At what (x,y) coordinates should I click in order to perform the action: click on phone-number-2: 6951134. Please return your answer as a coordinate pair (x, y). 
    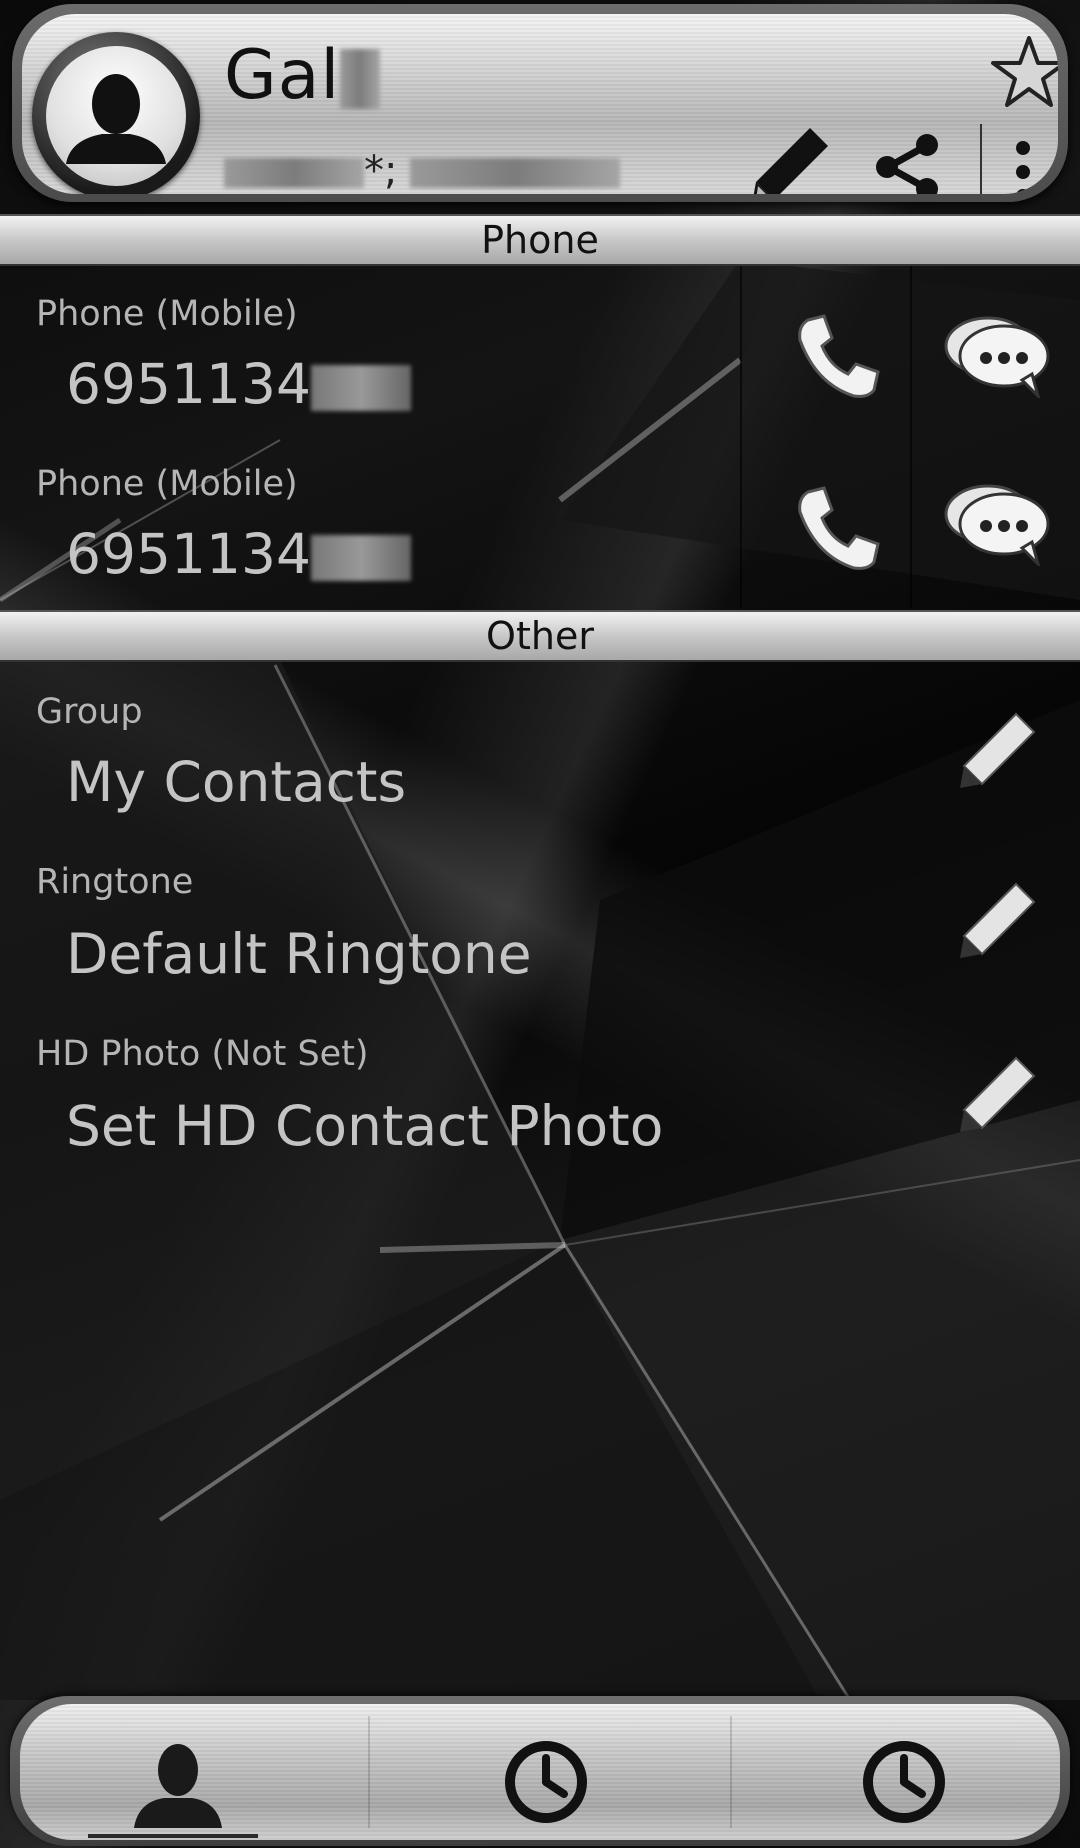
    Looking at the image, I should click on (238, 554).